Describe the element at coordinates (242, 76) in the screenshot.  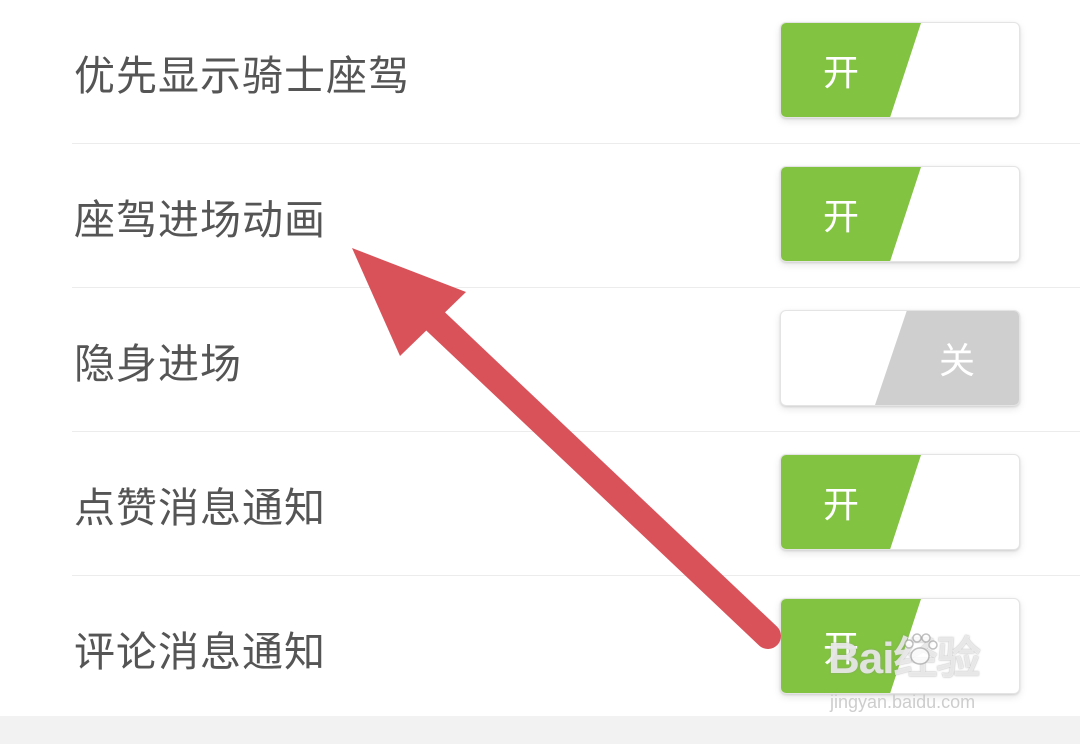
I see `setting-label: 优先显示骑士座驾` at that location.